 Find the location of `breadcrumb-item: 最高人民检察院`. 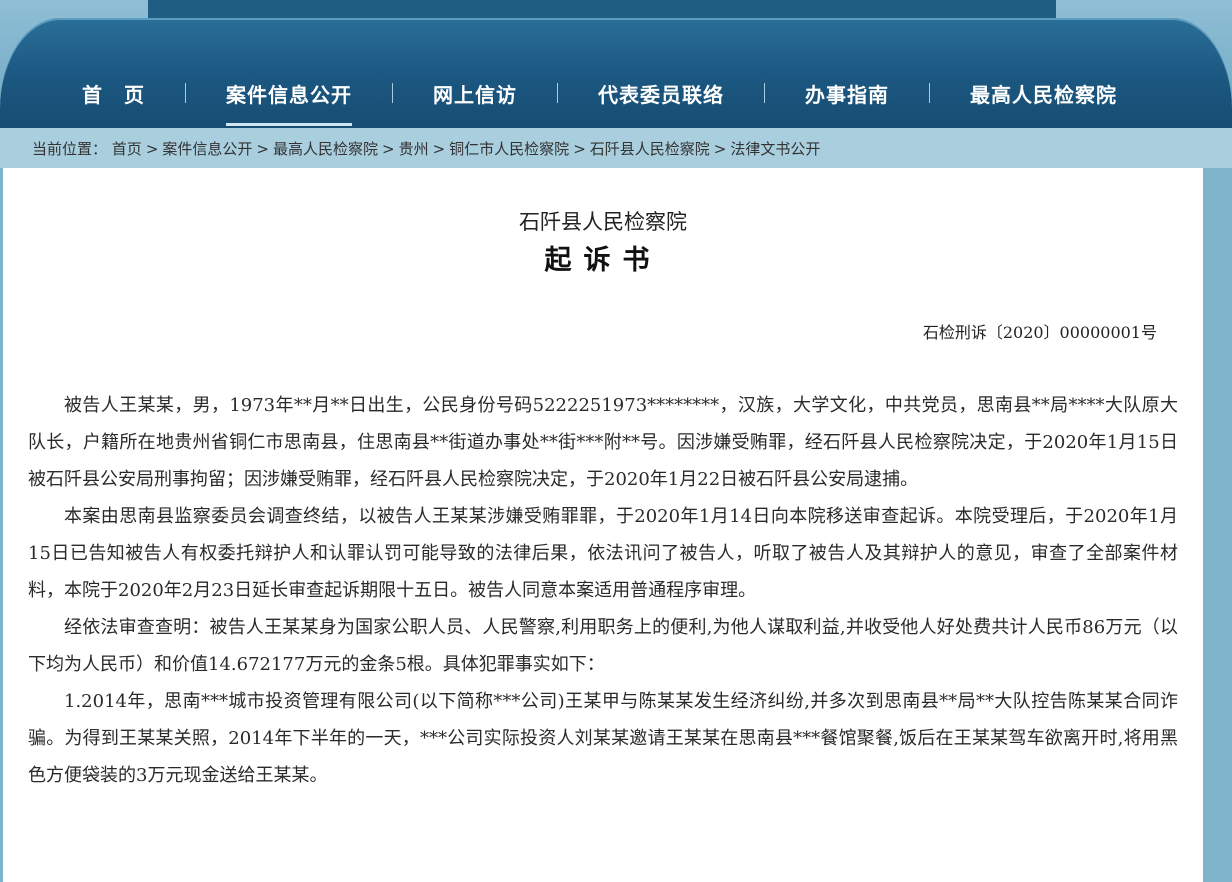

breadcrumb-item: 最高人民检察院 is located at coordinates (325, 149).